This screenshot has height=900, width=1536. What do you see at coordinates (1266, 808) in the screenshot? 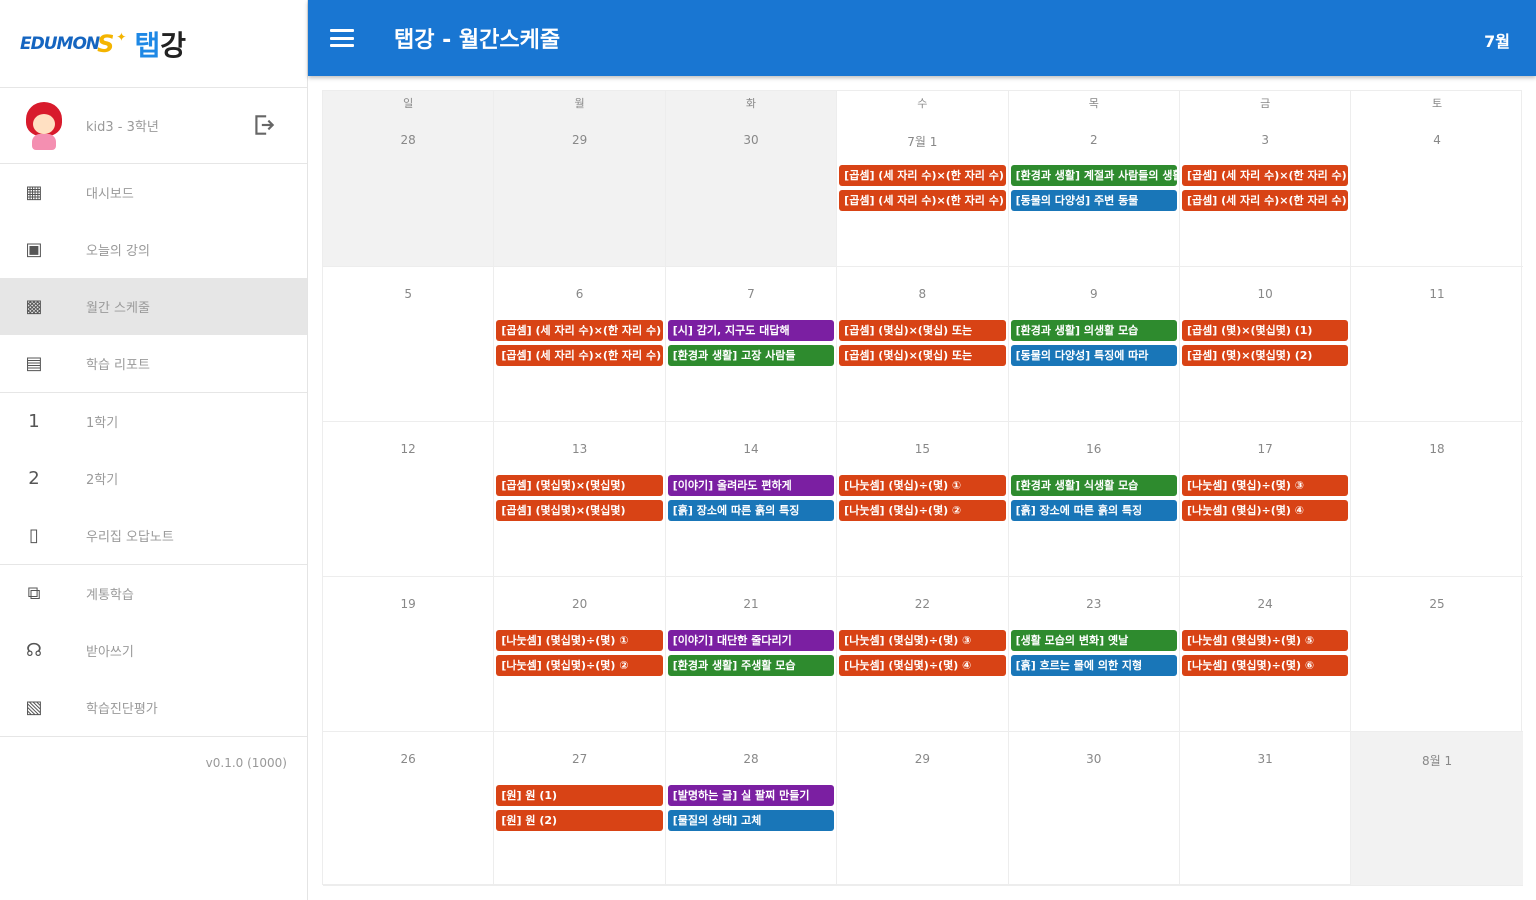
I see `calendar-day: 31` at bounding box center [1266, 808].